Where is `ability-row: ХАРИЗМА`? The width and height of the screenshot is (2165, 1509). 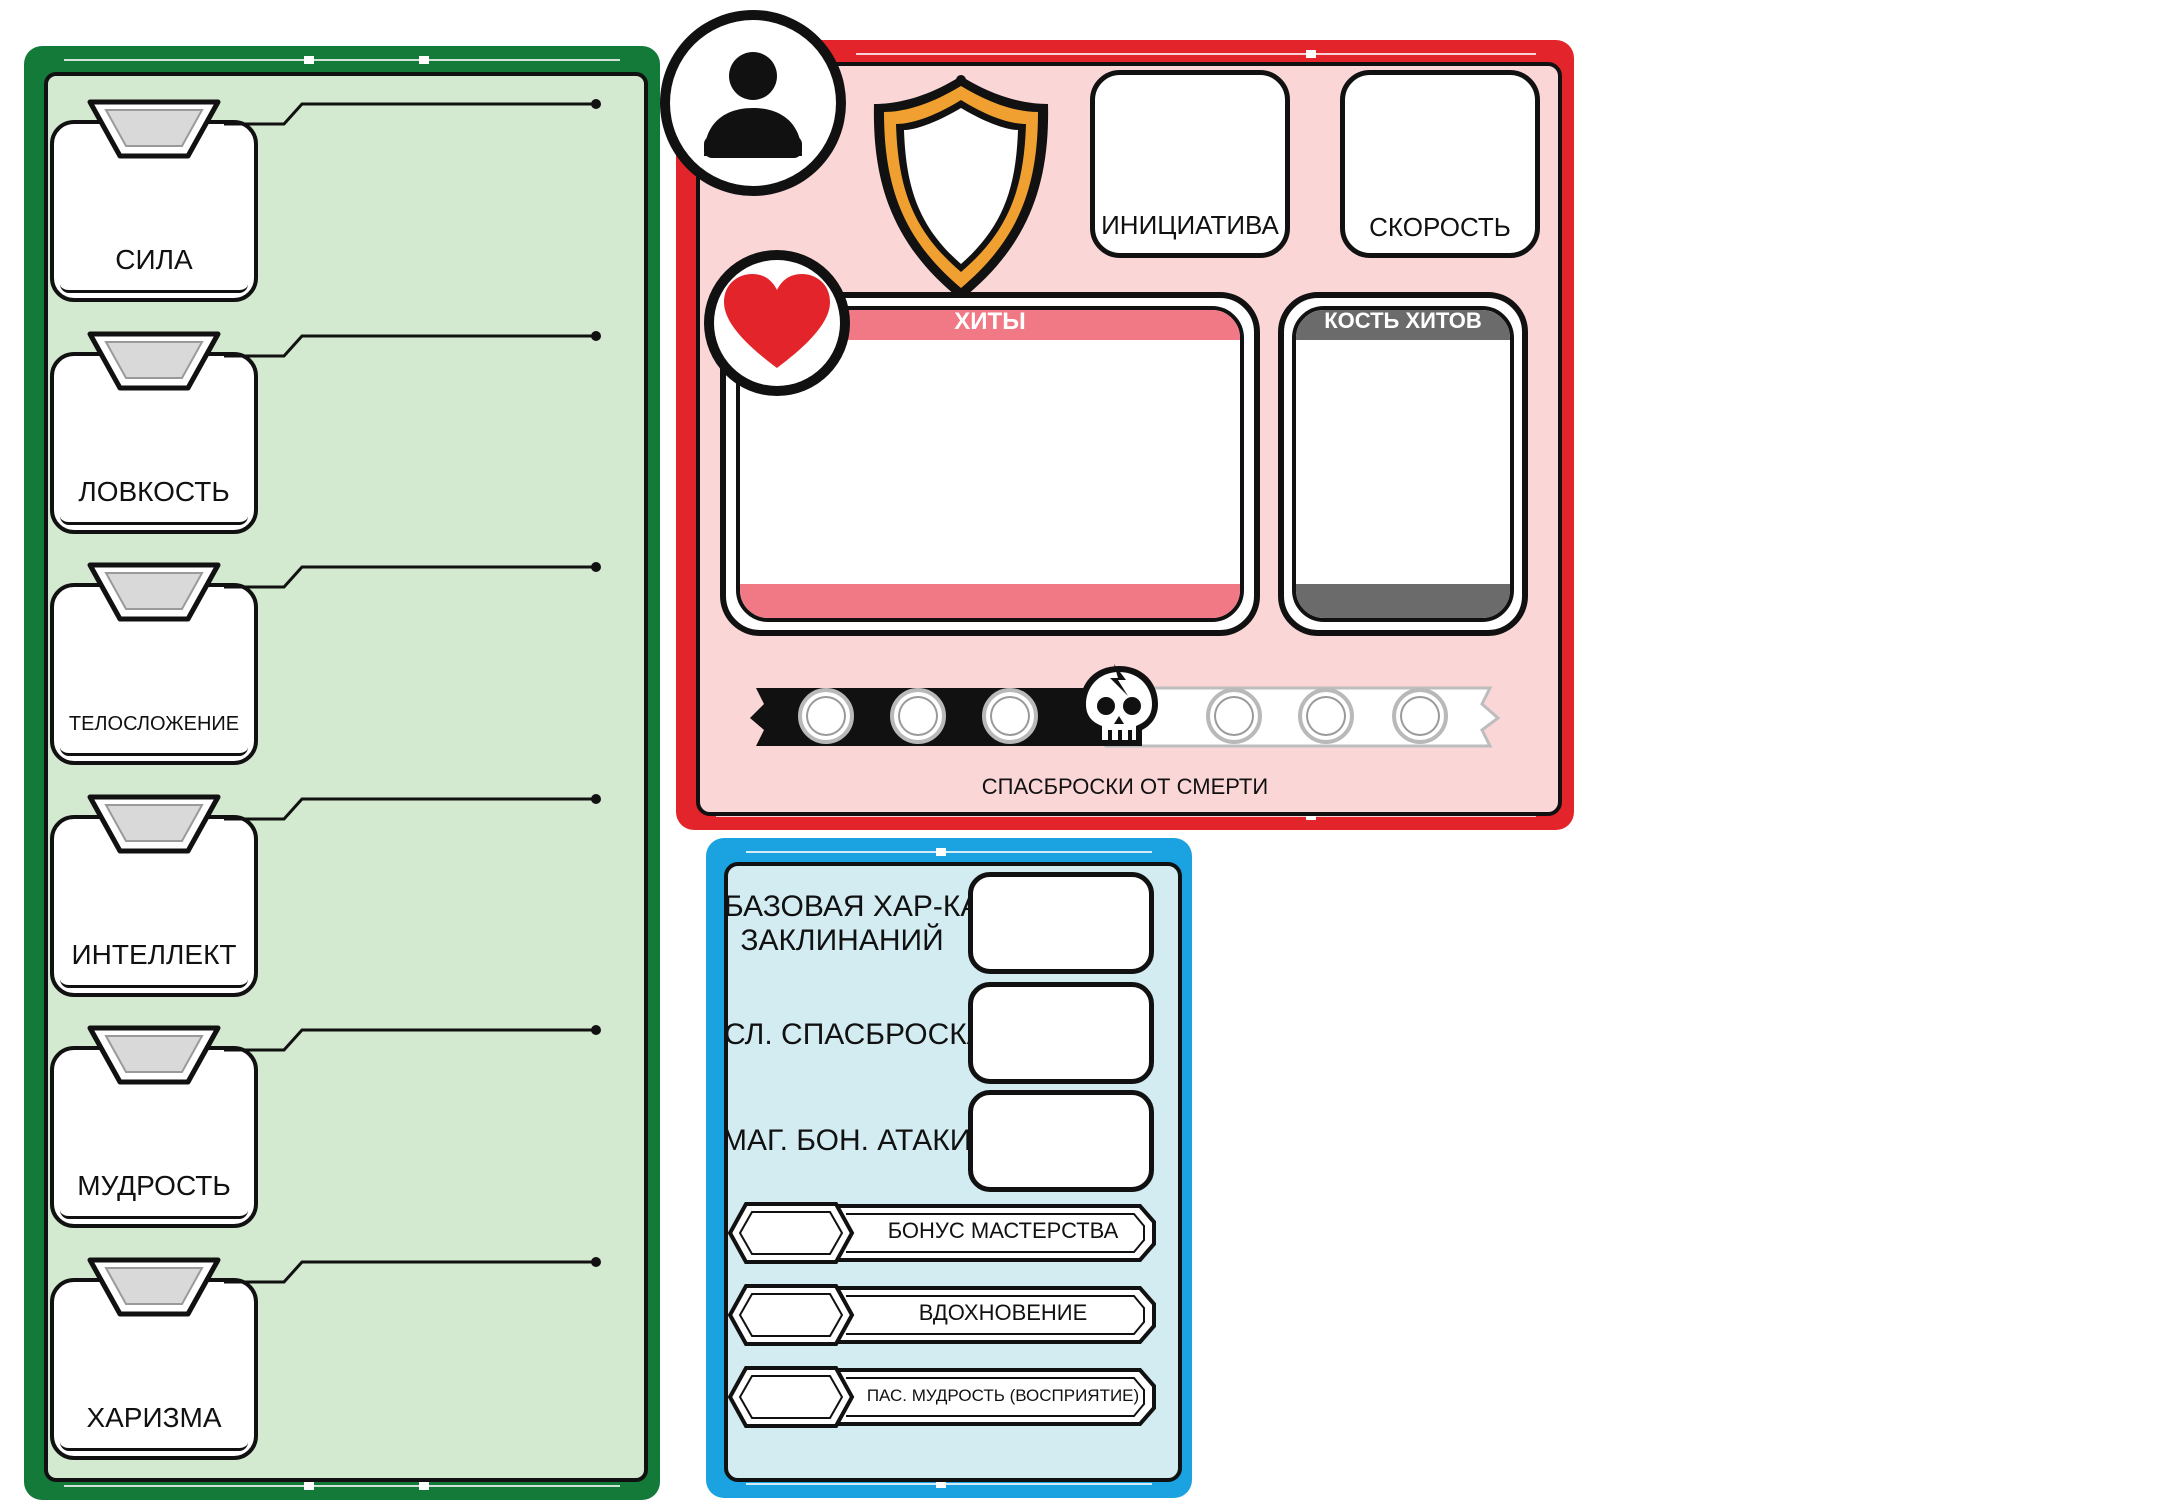 ability-row: ХАРИЗМА is located at coordinates (342, 1356).